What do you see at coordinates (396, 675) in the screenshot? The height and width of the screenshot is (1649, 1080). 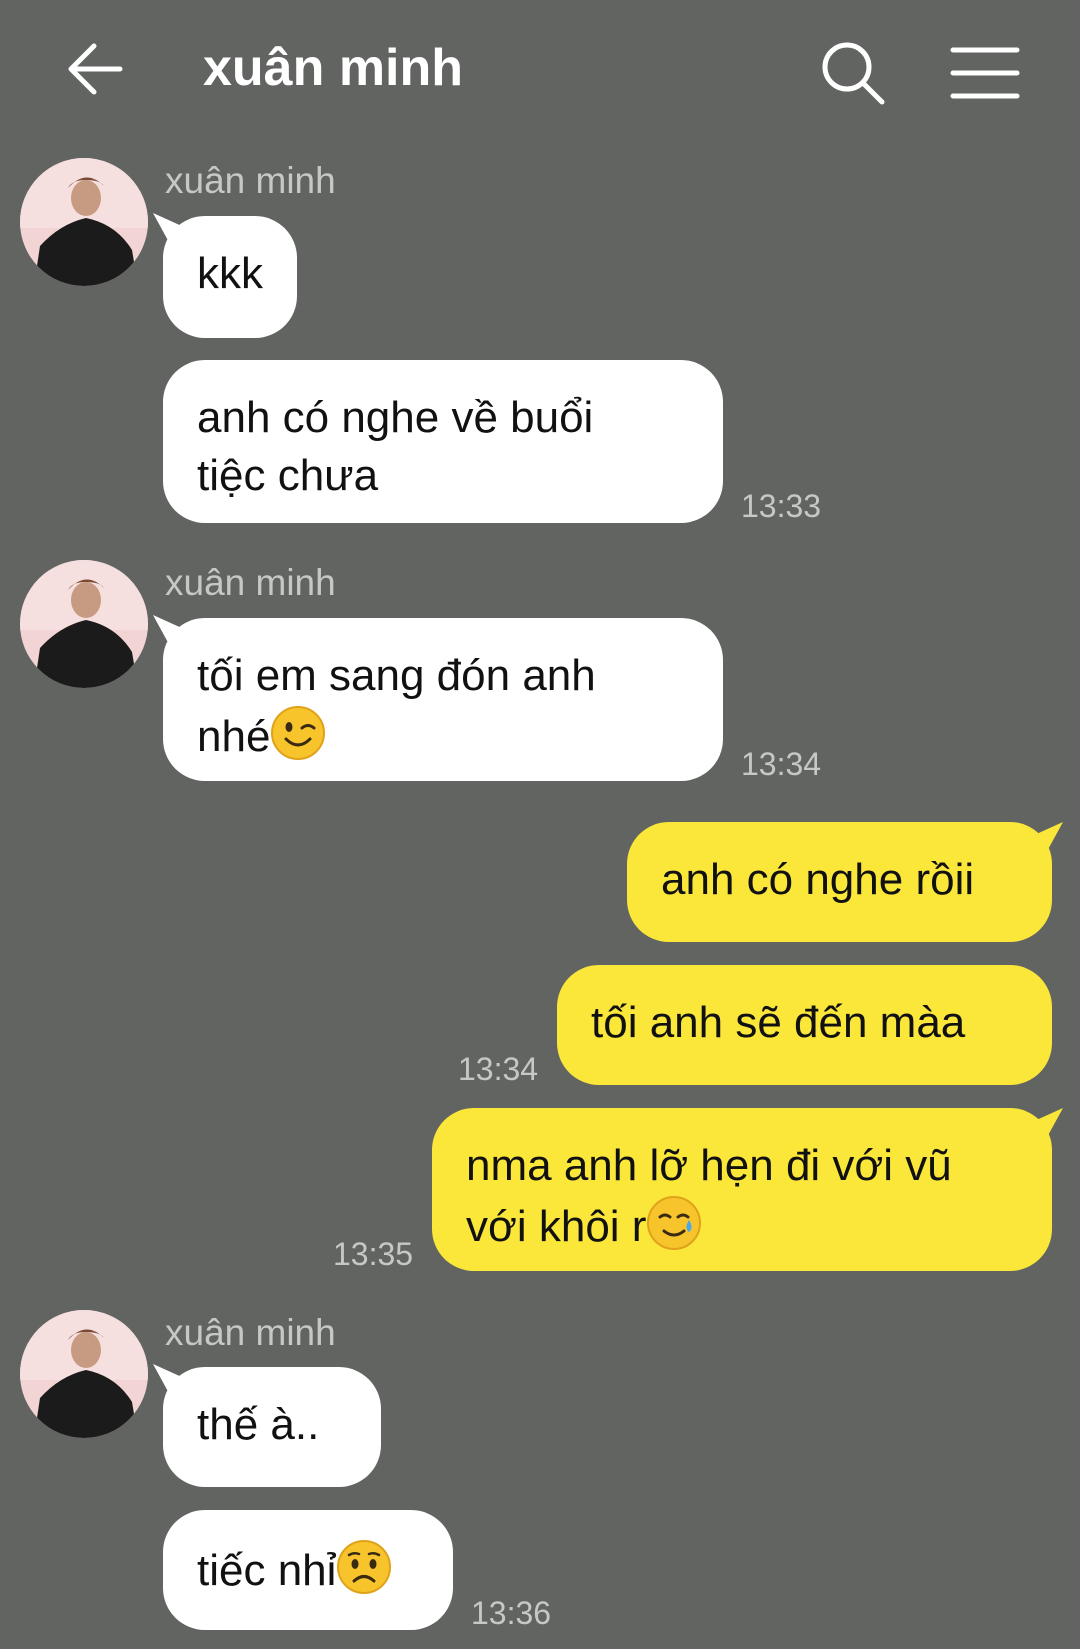 I see `message-text-line: tối em sang đón anh` at bounding box center [396, 675].